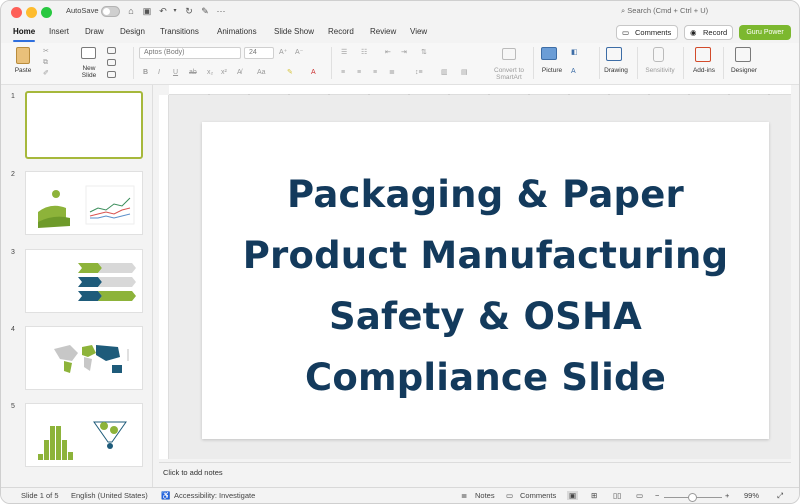  What do you see at coordinates (424, 53) in the screenshot?
I see `text-direction-icon: ⇅` at bounding box center [424, 53].